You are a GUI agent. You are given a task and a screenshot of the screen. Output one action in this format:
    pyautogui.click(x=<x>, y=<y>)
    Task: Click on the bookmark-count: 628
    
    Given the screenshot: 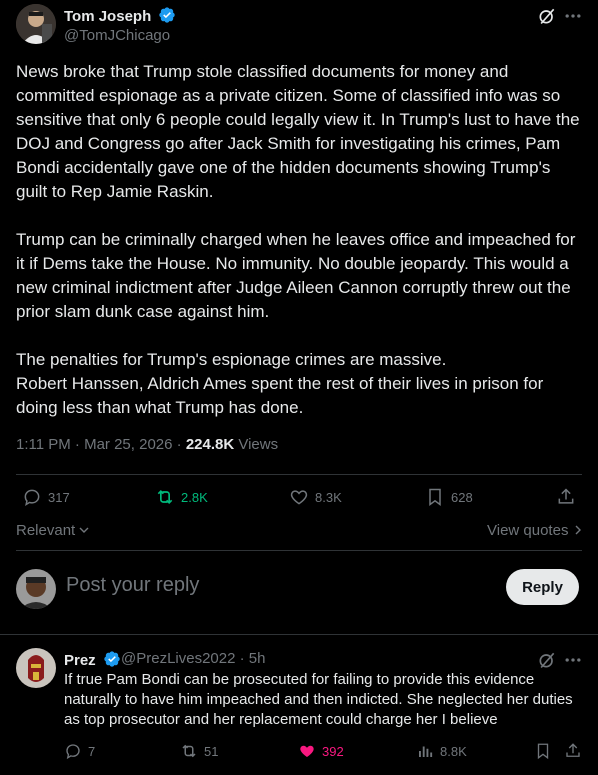 What is the action you would take?
    pyautogui.click(x=462, y=497)
    